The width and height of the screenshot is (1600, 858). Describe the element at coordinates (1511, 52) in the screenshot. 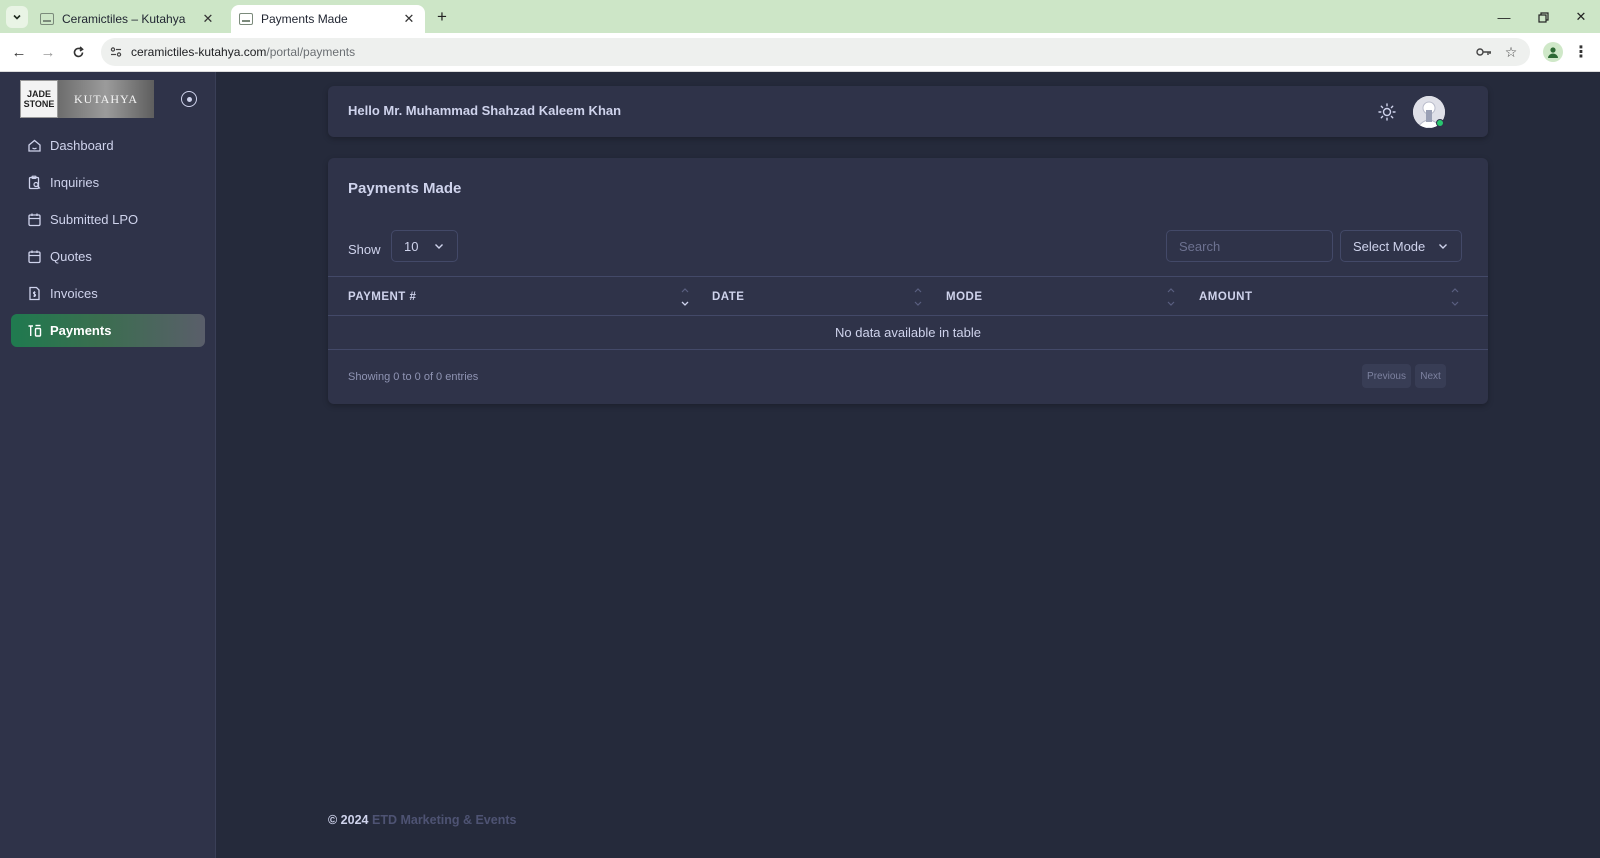

I see `bookmark-star-icon: ☆` at that location.